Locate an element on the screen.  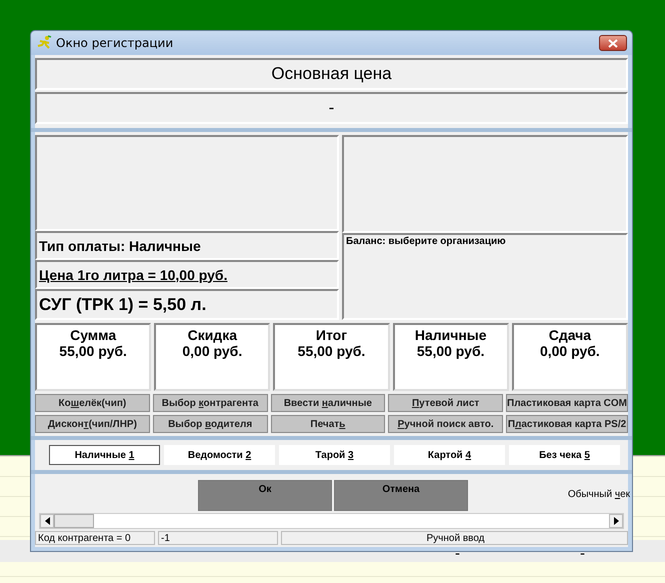
total-label: Сумма is located at coordinates (93, 335).